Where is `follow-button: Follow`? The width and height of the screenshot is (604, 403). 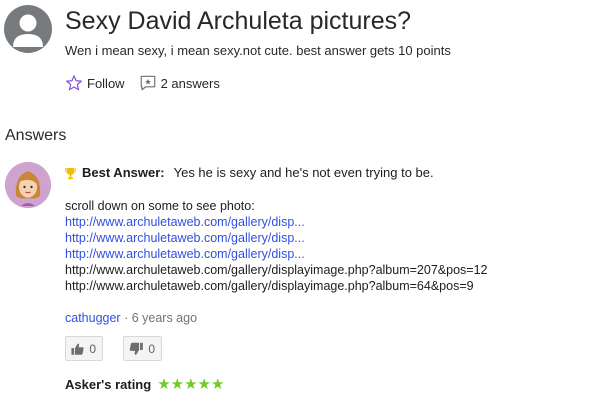 follow-button: Follow is located at coordinates (95, 83).